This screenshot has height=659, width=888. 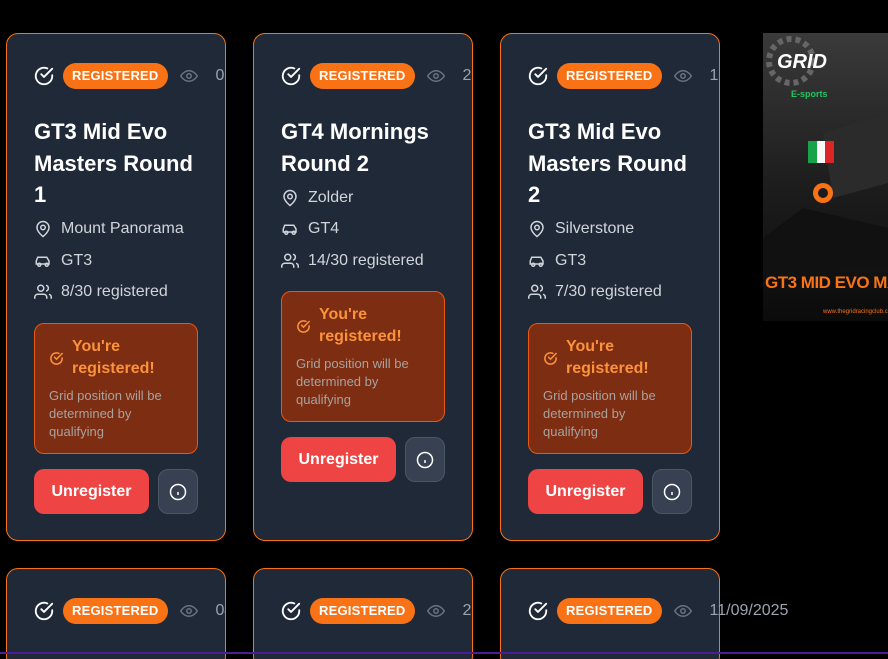 What do you see at coordinates (855, 312) in the screenshot?
I see `promo-url: www.thegridracingclub.c` at bounding box center [855, 312].